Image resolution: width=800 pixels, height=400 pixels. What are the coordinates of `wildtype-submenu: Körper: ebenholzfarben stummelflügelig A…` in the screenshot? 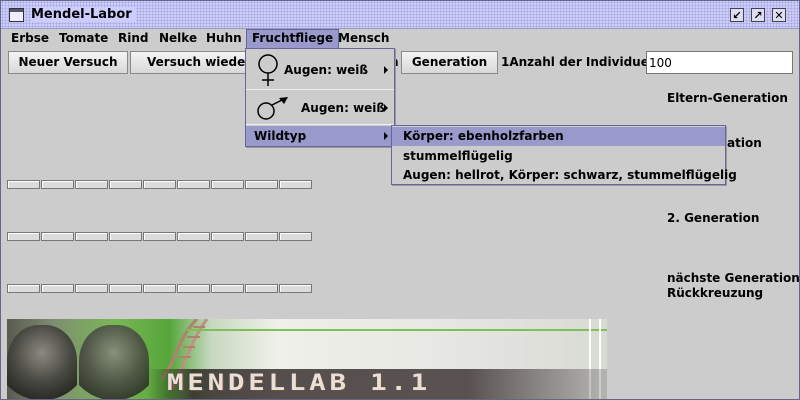 It's located at (564, 155).